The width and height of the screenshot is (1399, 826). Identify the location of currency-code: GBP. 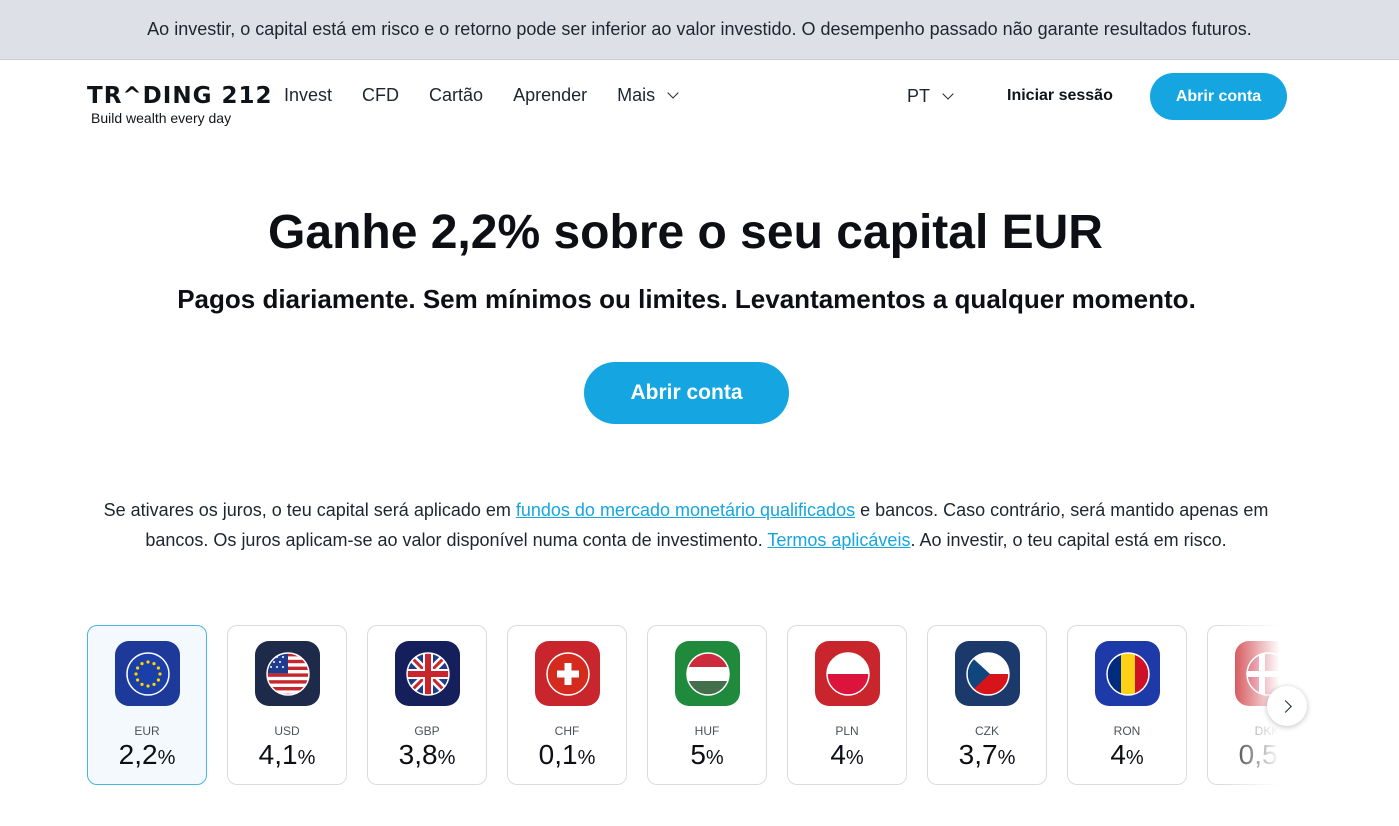
(427, 731).